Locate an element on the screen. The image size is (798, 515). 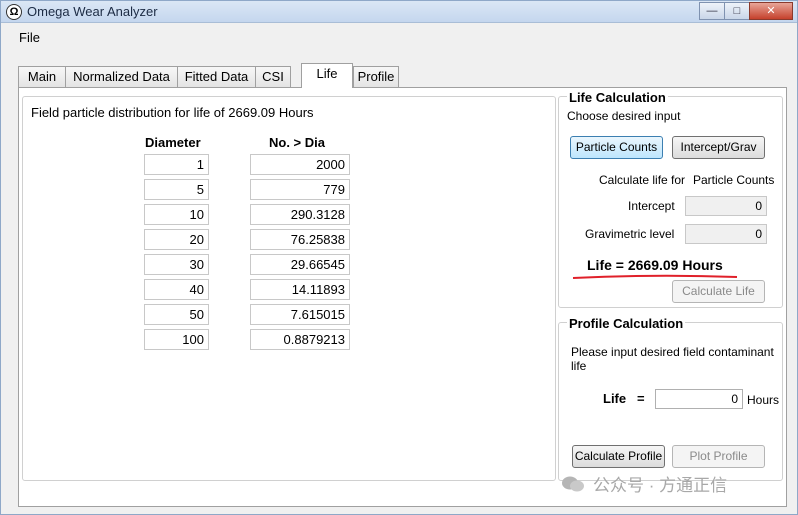
diameter-cell: 10 is located at coordinates (176, 214).